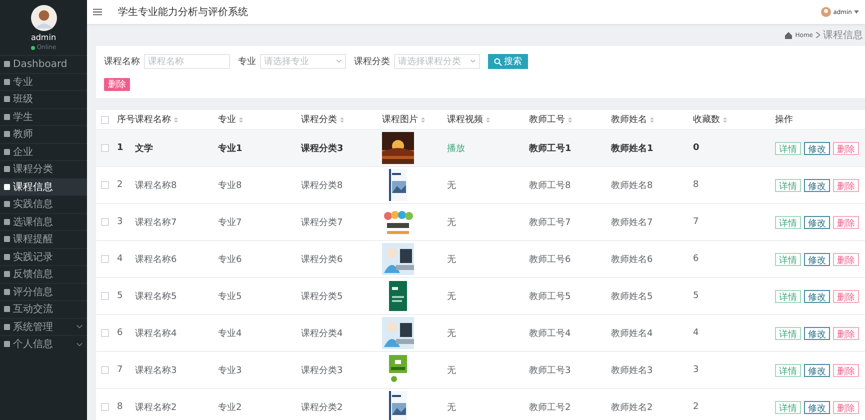 The image size is (865, 420). I want to click on table-row: 6 课程名称4 专业4 课程分类4 无 教师工号4 教师姓名4 4 详情 修改 删除, so click(480, 333).